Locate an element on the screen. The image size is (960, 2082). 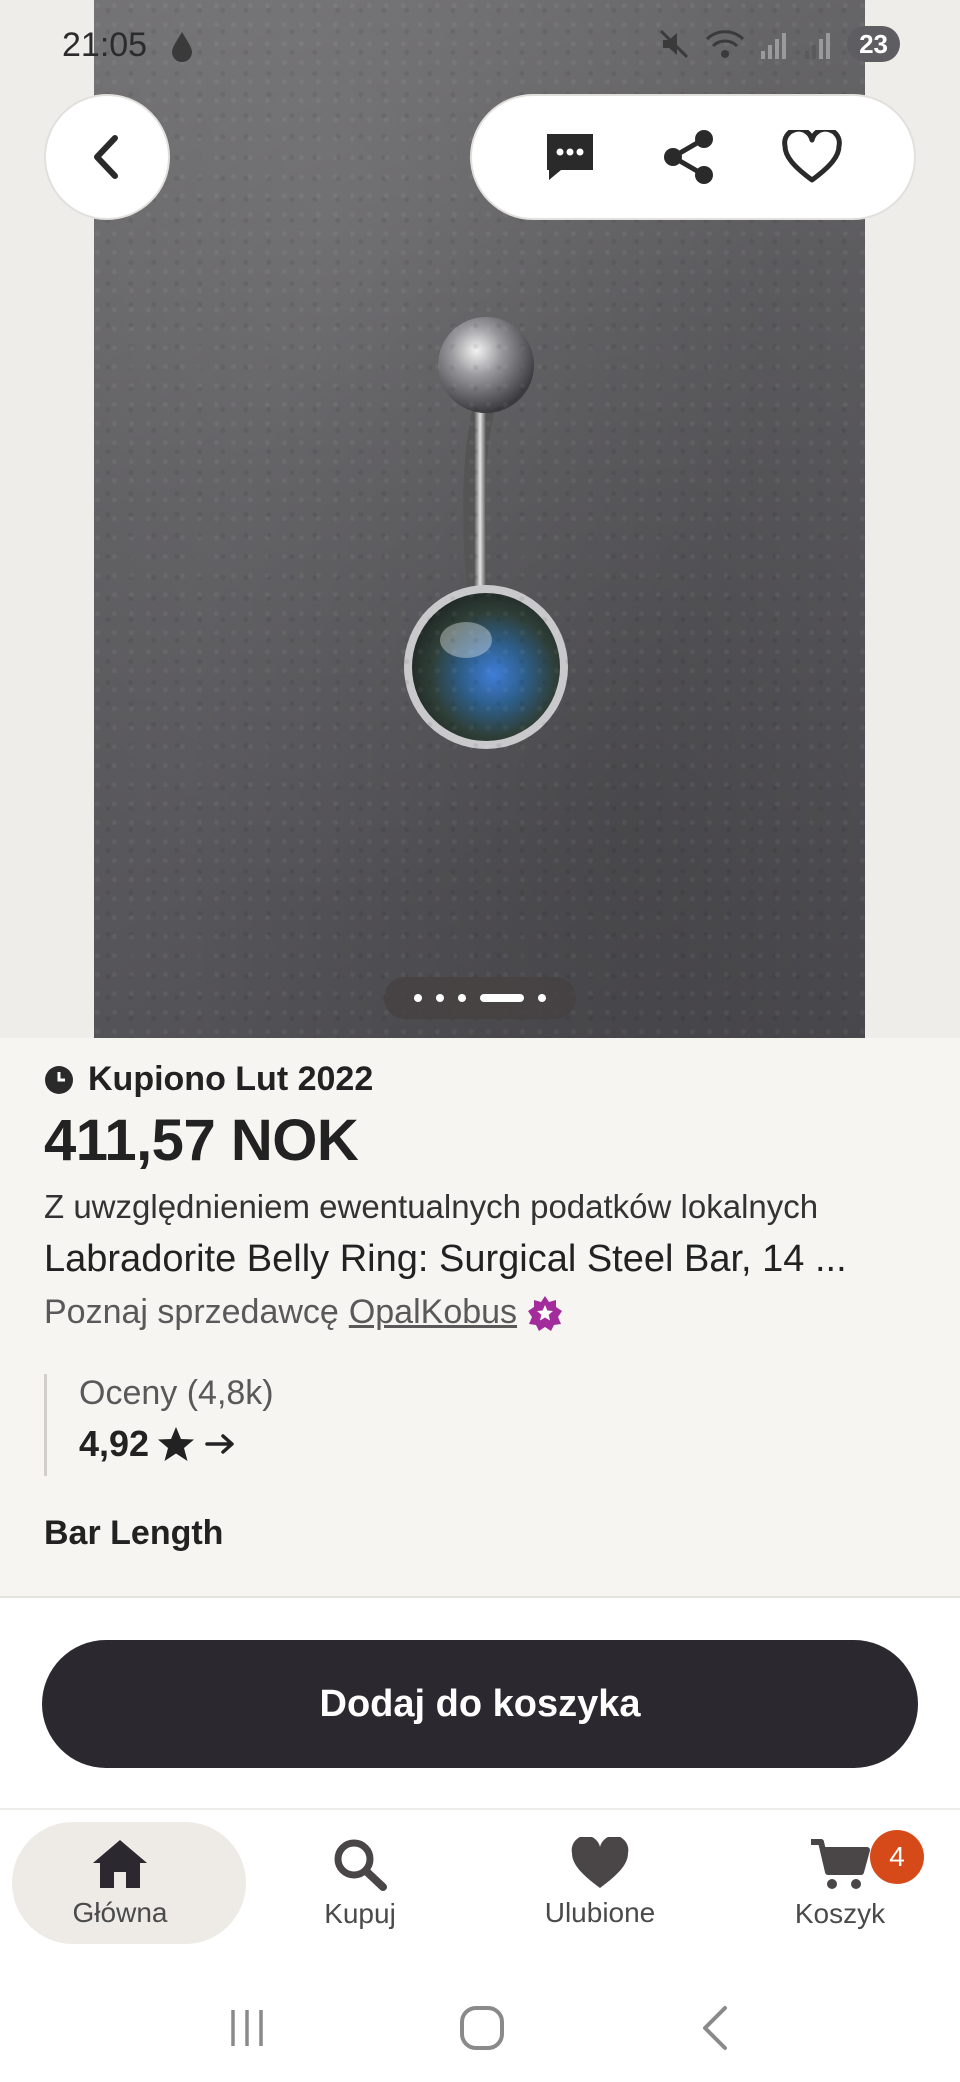
clock-icon is located at coordinates (59, 1079).